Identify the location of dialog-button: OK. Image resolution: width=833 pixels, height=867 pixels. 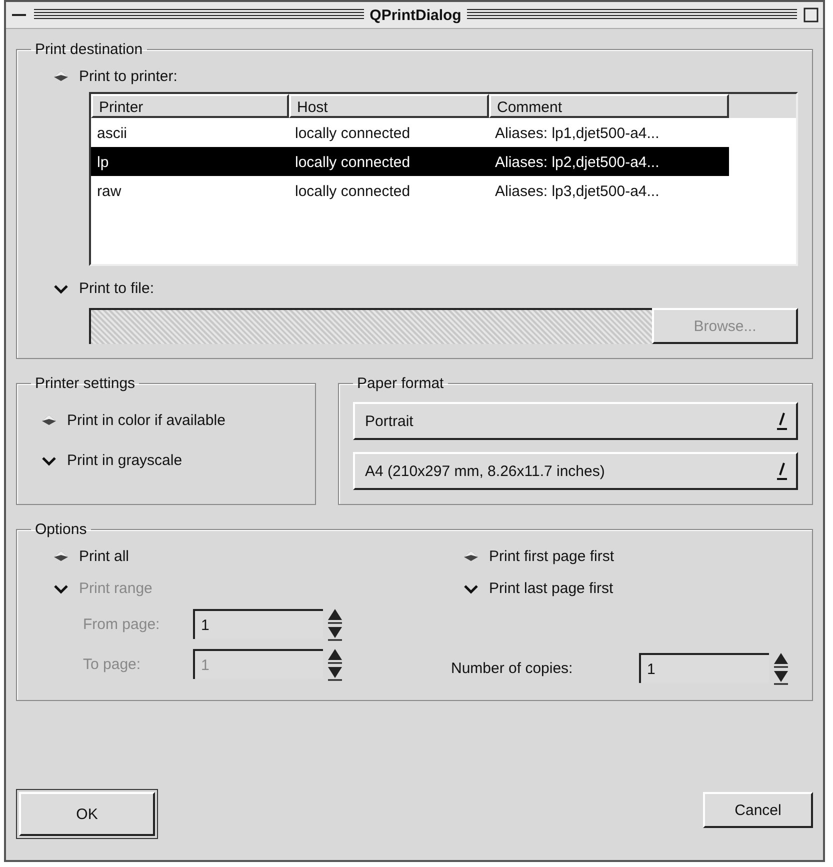
(87, 814).